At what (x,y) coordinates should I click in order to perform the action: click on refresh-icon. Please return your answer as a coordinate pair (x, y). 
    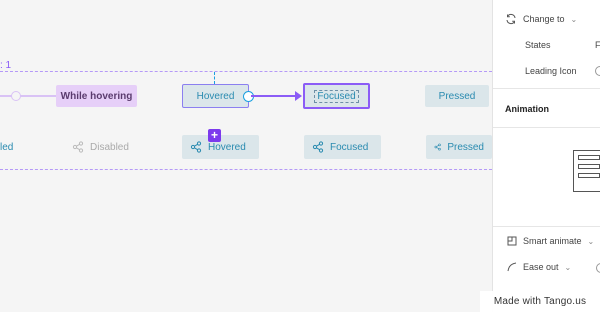
    Looking at the image, I should click on (511, 19).